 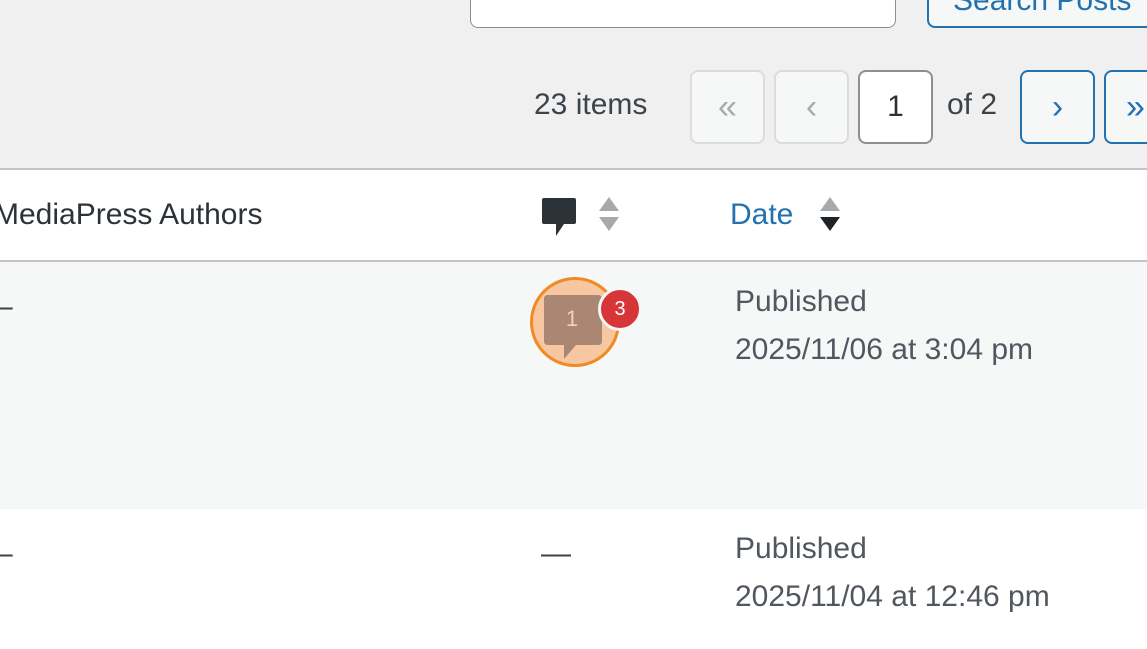 What do you see at coordinates (892, 573) in the screenshot?
I see `date-cell: Published 2025/11/04 at 12:46 pm` at bounding box center [892, 573].